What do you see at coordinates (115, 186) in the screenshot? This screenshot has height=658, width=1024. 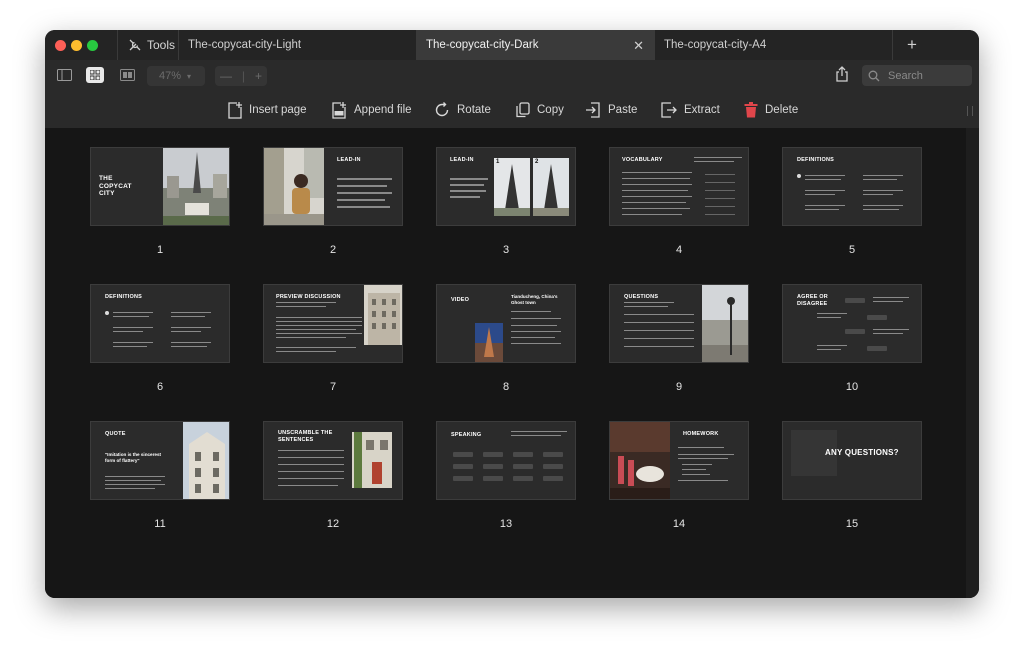 I see `slide-title: THE COPYCAT CITY` at bounding box center [115, 186].